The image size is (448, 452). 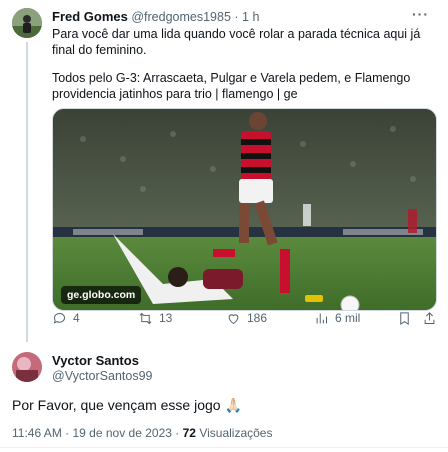 I want to click on author-name: Fred Gomes, so click(x=90, y=16).